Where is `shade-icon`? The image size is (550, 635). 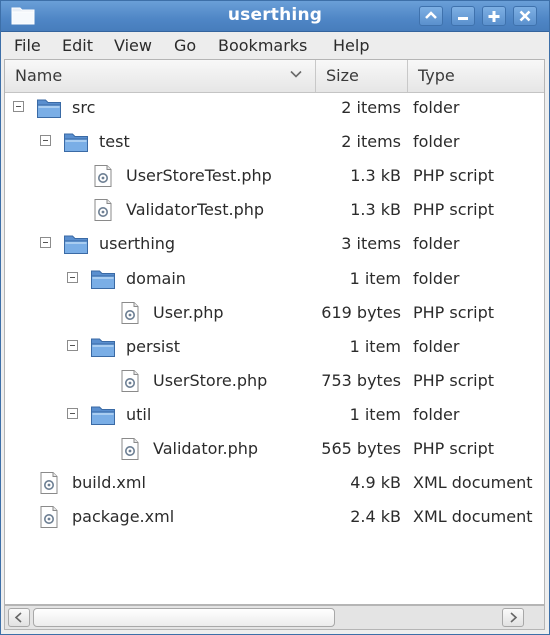 shade-icon is located at coordinates (431, 15).